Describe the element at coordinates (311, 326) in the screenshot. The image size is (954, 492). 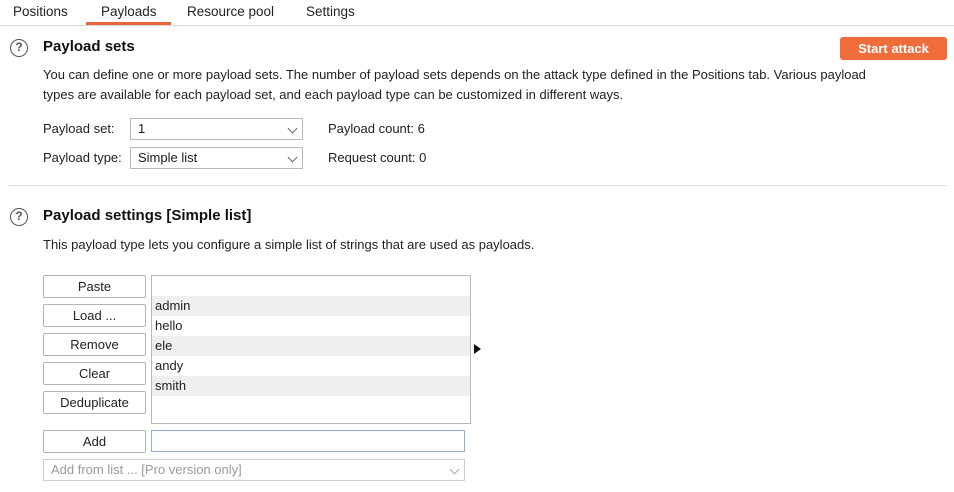
I see `list-item: hello` at that location.